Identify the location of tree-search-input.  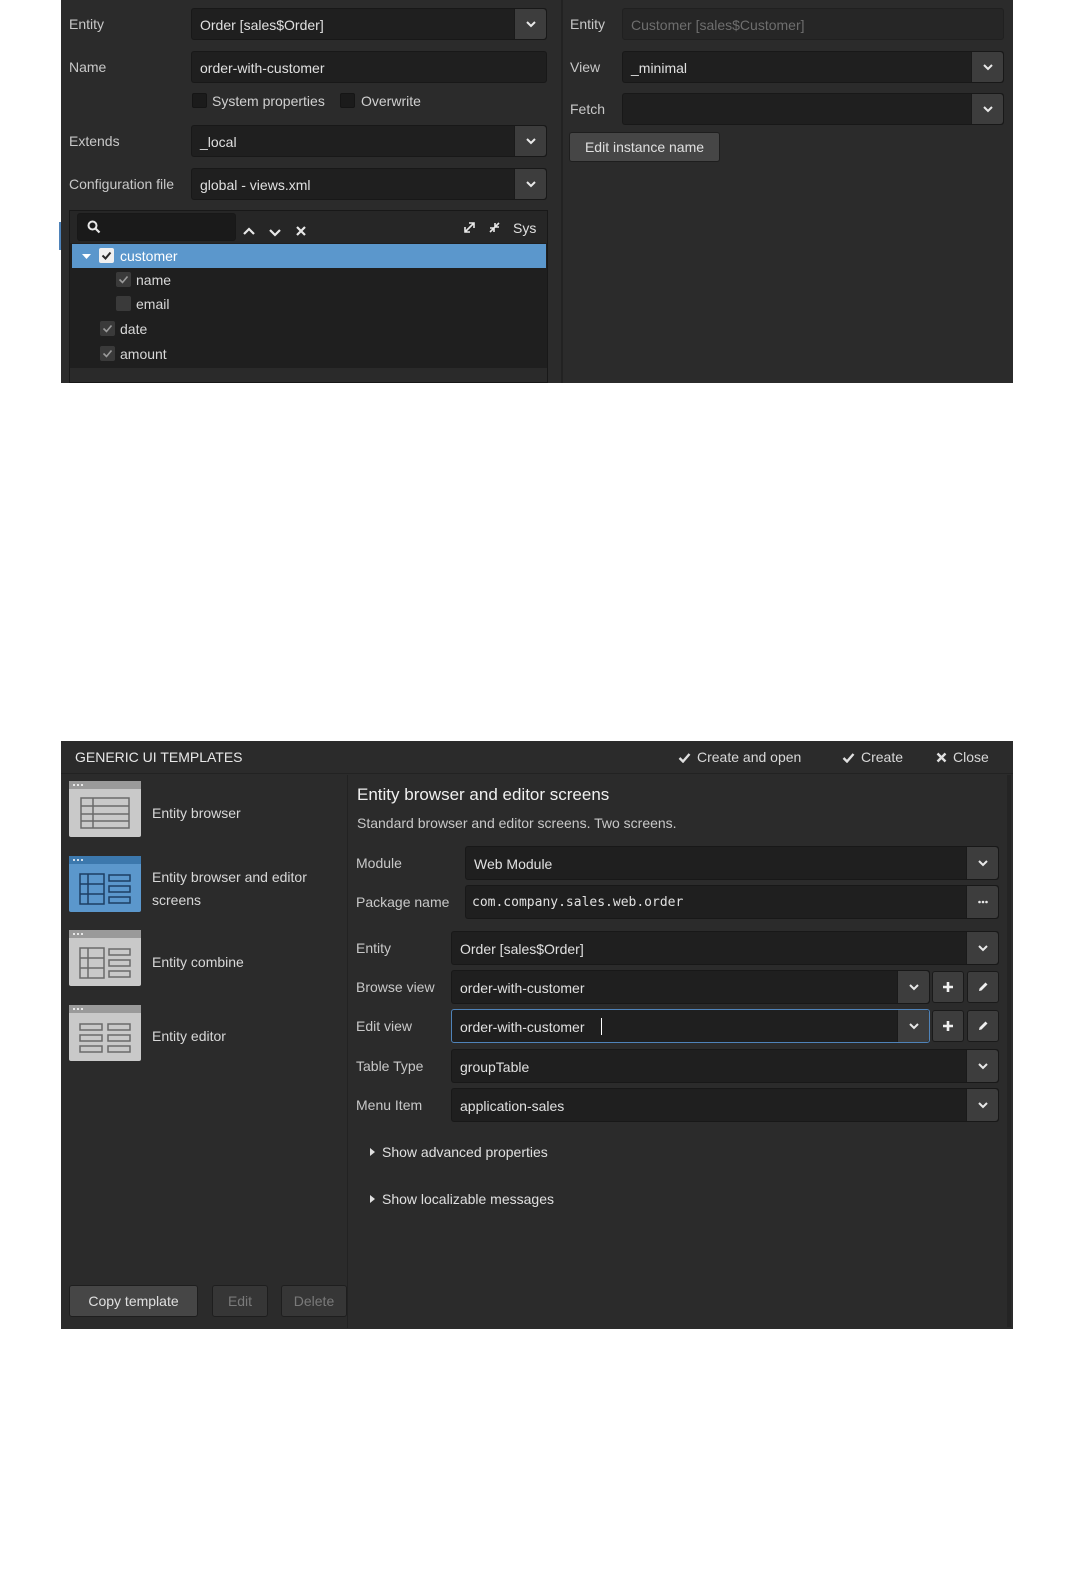
(156, 227).